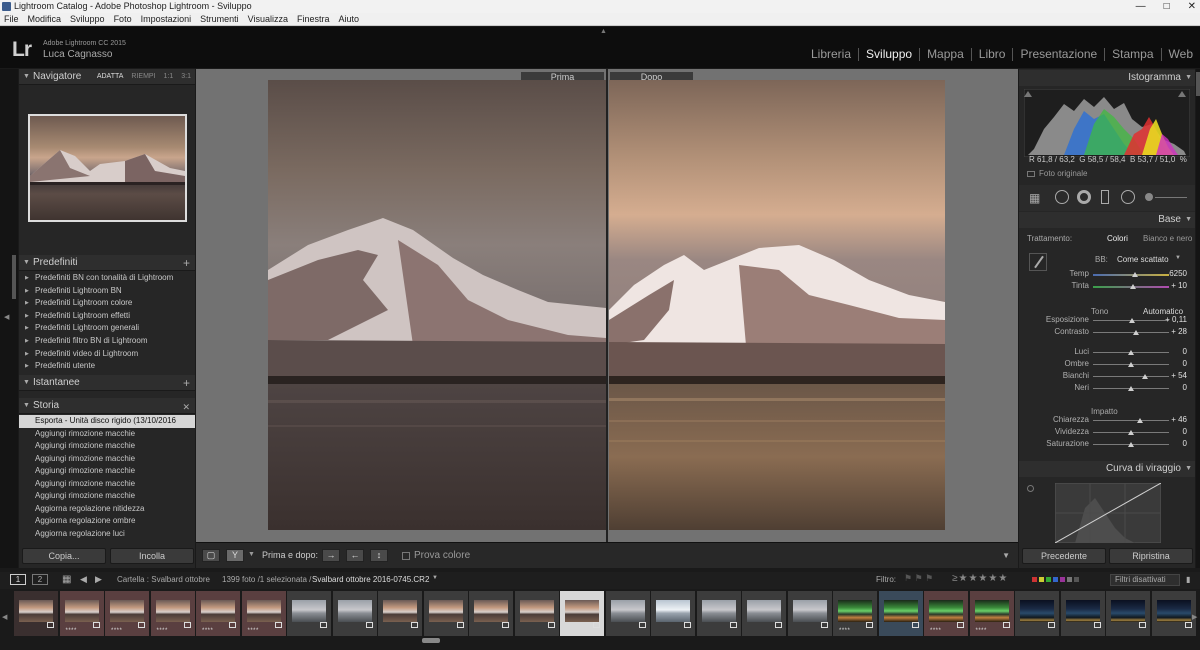  Describe the element at coordinates (1167, 6) in the screenshot. I see `maximize-icon: □` at that location.